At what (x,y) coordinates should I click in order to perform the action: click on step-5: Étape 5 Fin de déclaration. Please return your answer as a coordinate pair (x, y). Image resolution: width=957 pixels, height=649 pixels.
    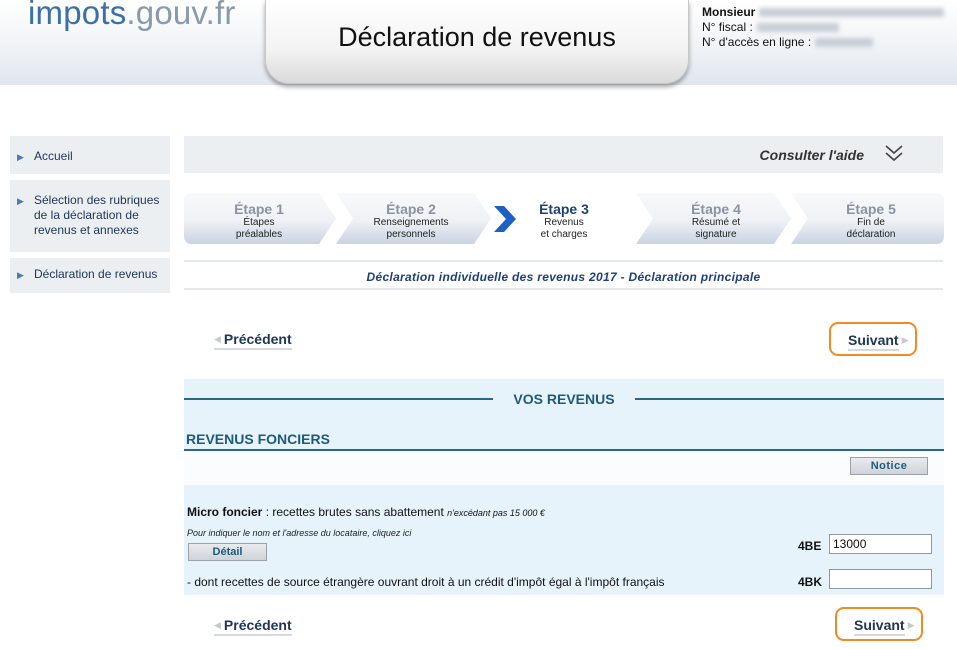
    Looking at the image, I should click on (871, 218).